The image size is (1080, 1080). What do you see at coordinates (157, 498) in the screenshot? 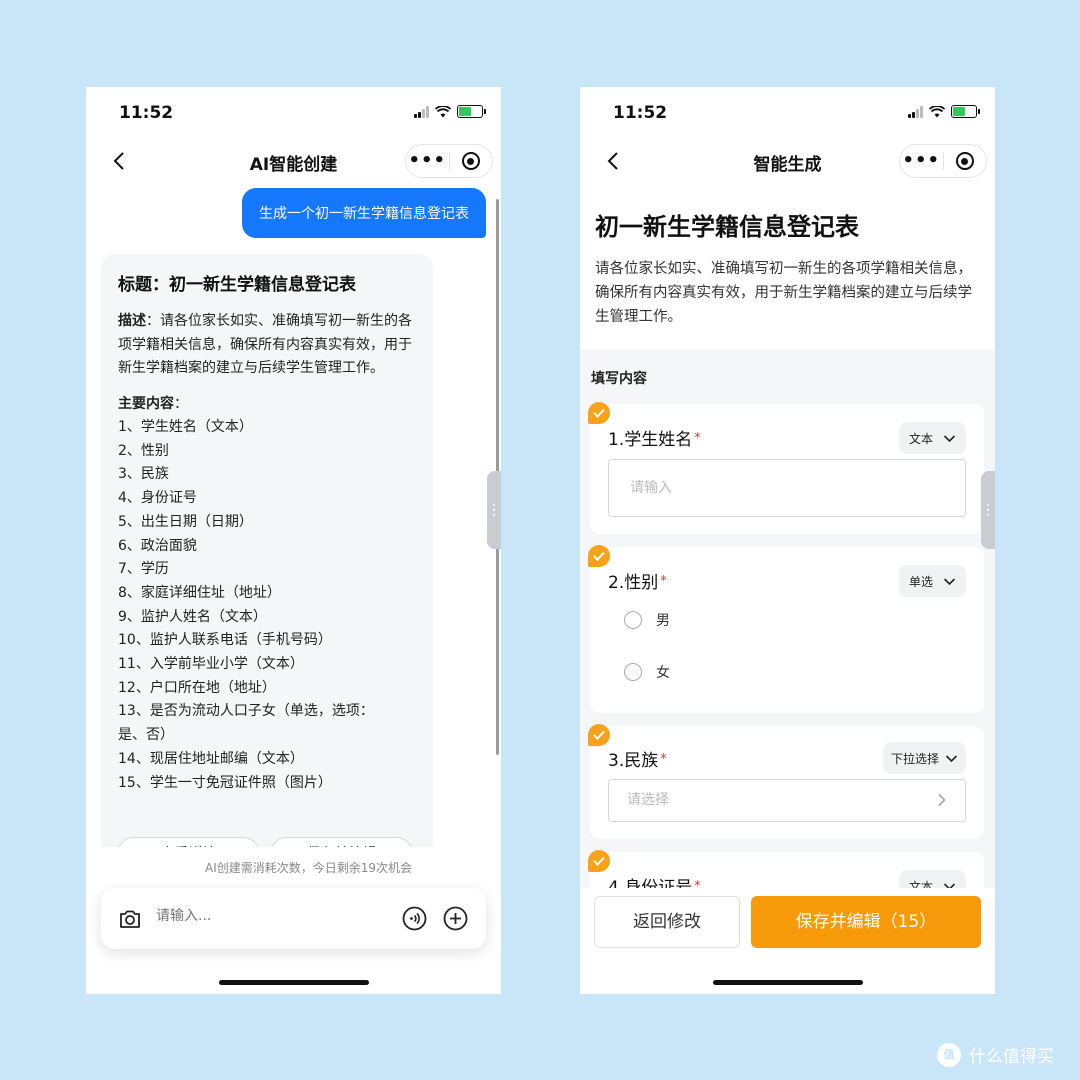
I see `list-item: 4、身份证号` at bounding box center [157, 498].